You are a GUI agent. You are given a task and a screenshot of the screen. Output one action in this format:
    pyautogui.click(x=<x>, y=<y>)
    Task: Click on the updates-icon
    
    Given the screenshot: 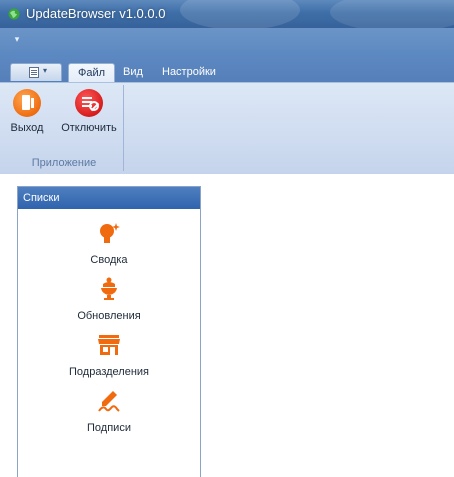 What is the action you would take?
    pyautogui.click(x=109, y=288)
    